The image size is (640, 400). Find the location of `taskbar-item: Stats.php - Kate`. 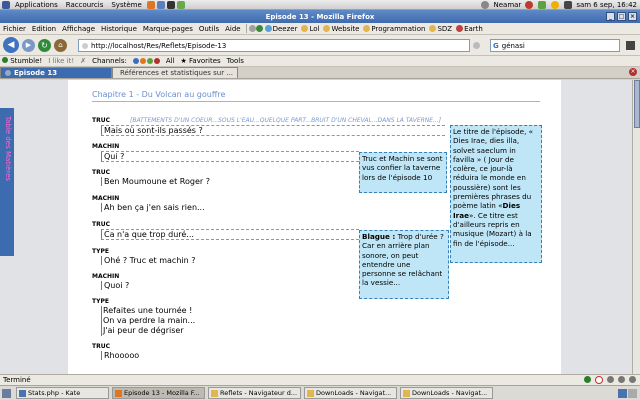

taskbar-item: Stats.php - Kate is located at coordinates (62, 393).